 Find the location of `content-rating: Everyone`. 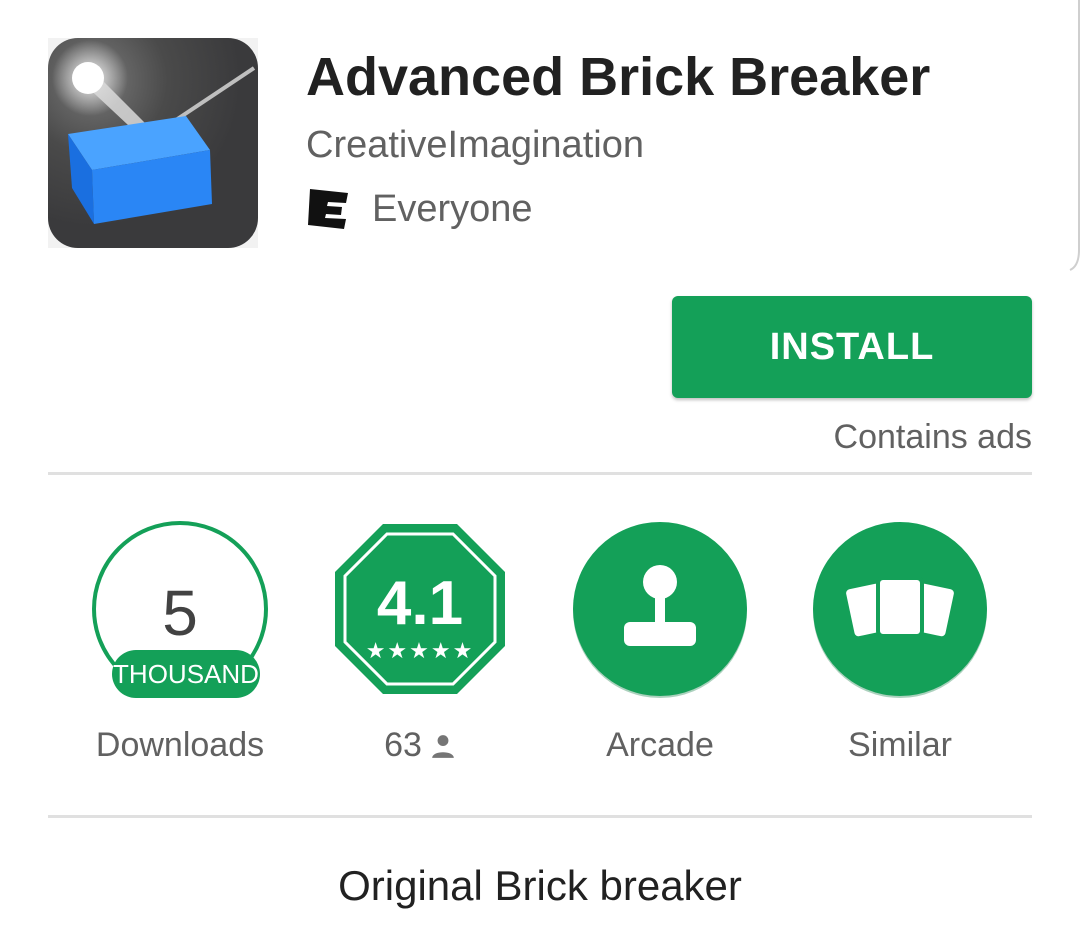

content-rating: Everyone is located at coordinates (419, 209).